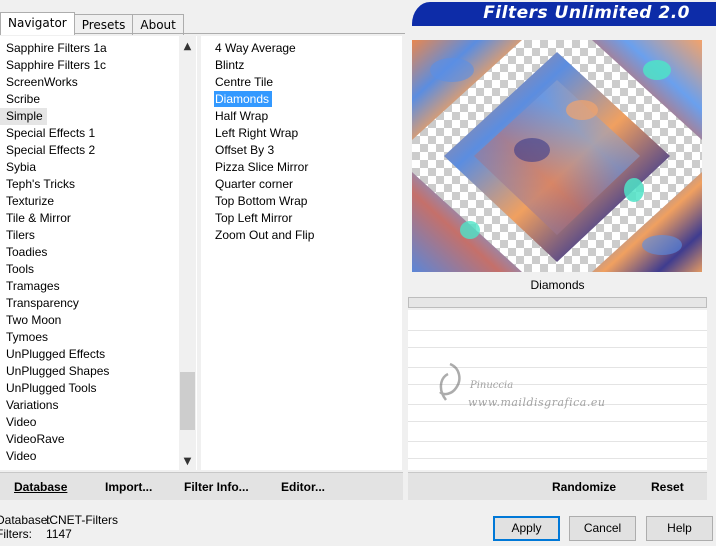 The image size is (716, 546). Describe the element at coordinates (98, 99) in the screenshot. I see `category-item: Scribe` at that location.